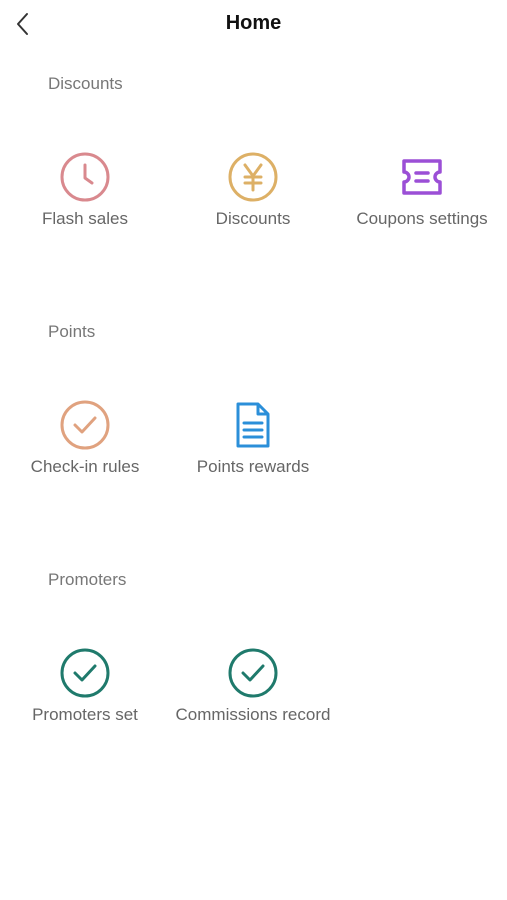 The width and height of the screenshot is (507, 900). Describe the element at coordinates (72, 331) in the screenshot. I see `section-title: Points` at that location.